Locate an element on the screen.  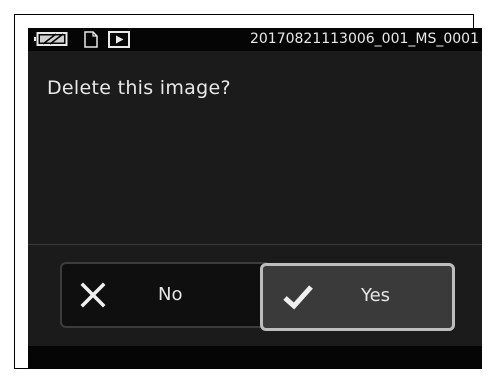
no-button: No is located at coordinates (165, 295).